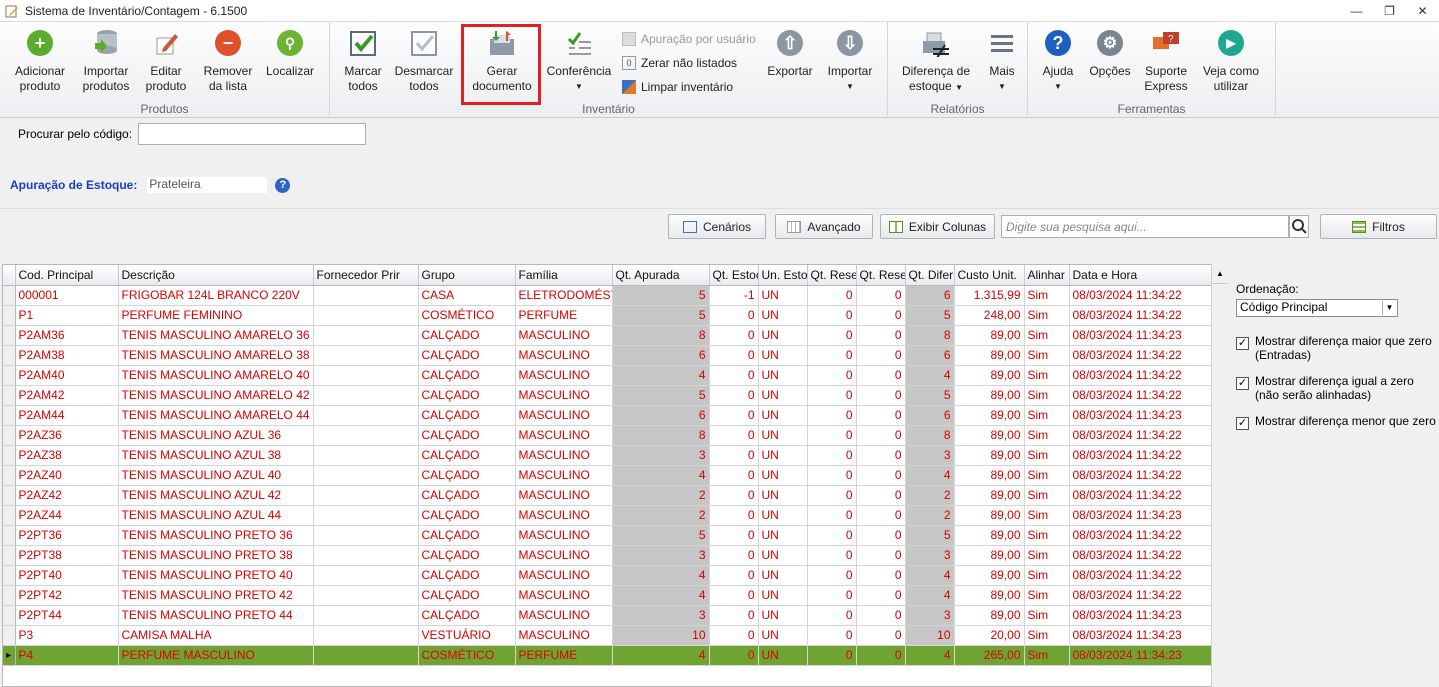 The width and height of the screenshot is (1439, 687). I want to click on help-icon: ?, so click(283, 185).